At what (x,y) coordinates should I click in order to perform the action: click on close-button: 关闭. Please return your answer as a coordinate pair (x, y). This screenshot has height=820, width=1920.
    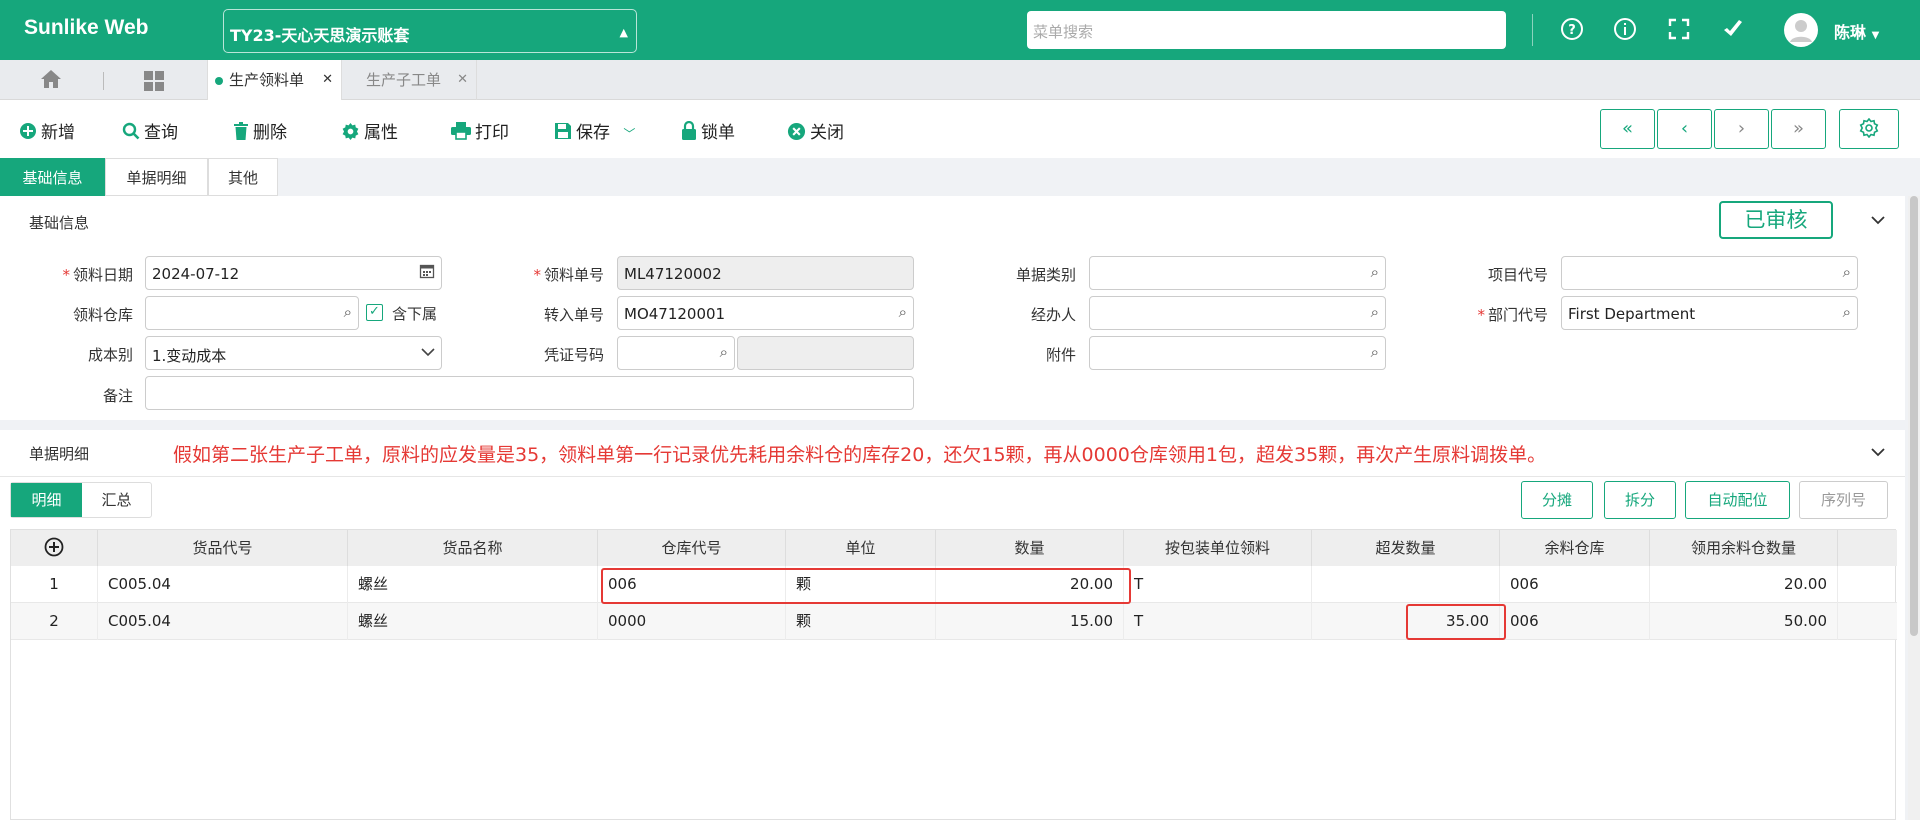
    Looking at the image, I should click on (815, 130).